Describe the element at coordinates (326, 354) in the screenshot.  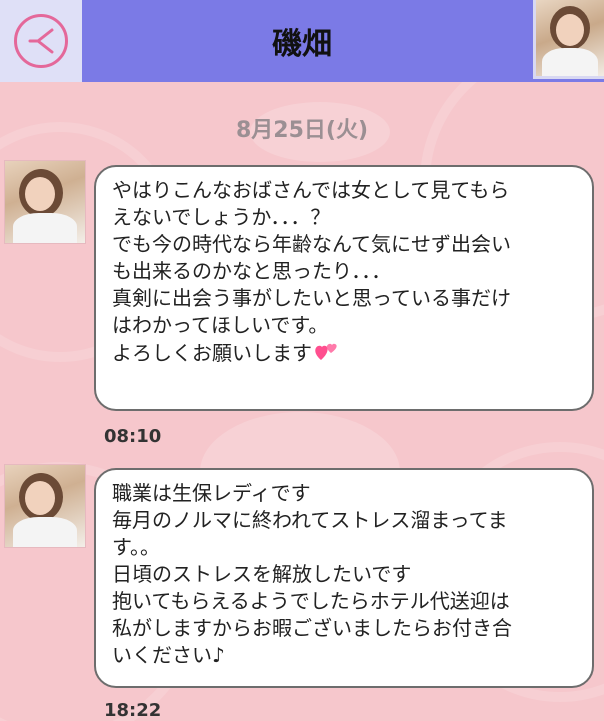
I see `two-hearts-icon` at that location.